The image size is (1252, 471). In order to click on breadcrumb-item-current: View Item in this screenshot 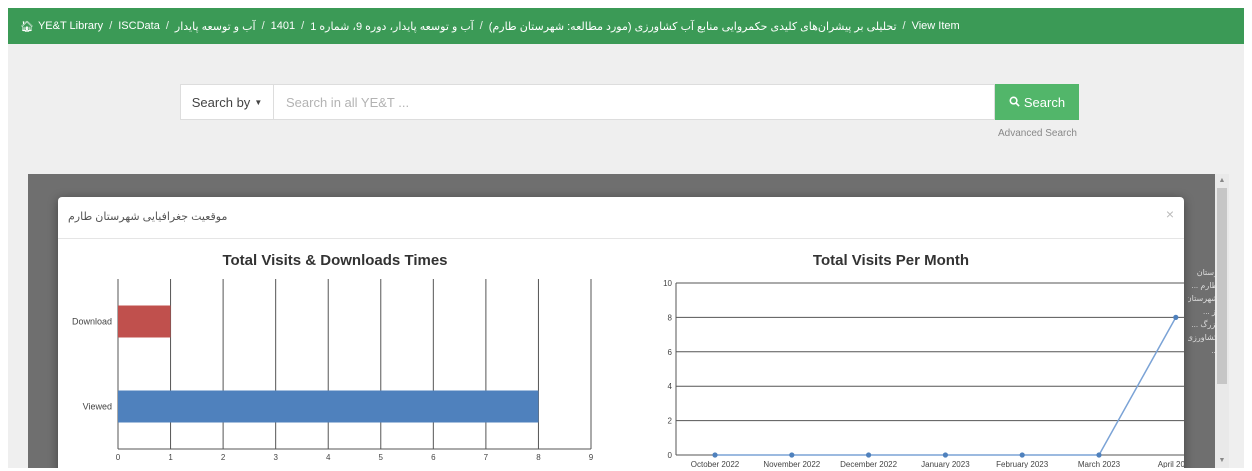, I will do `click(935, 26)`.